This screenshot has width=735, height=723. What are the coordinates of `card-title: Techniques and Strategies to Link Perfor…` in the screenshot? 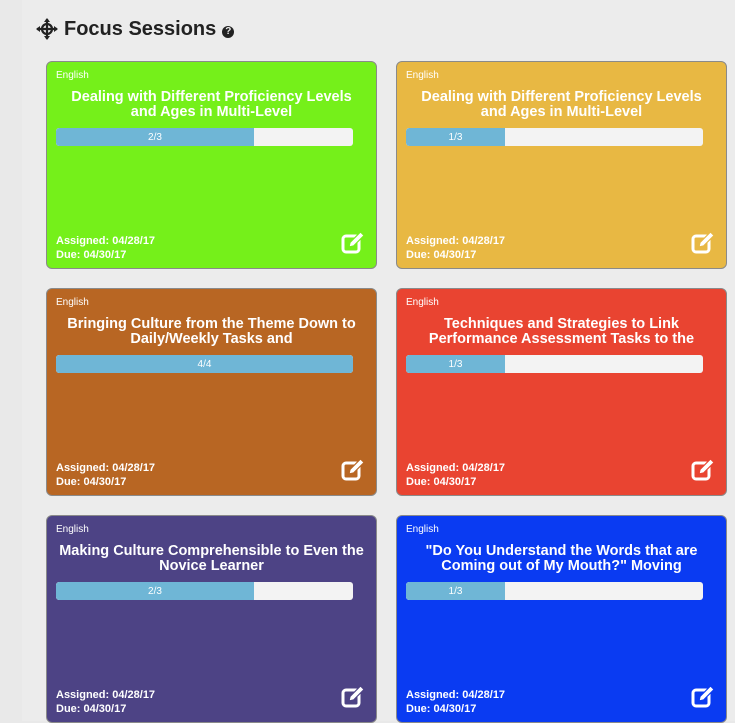 It's located at (561, 332).